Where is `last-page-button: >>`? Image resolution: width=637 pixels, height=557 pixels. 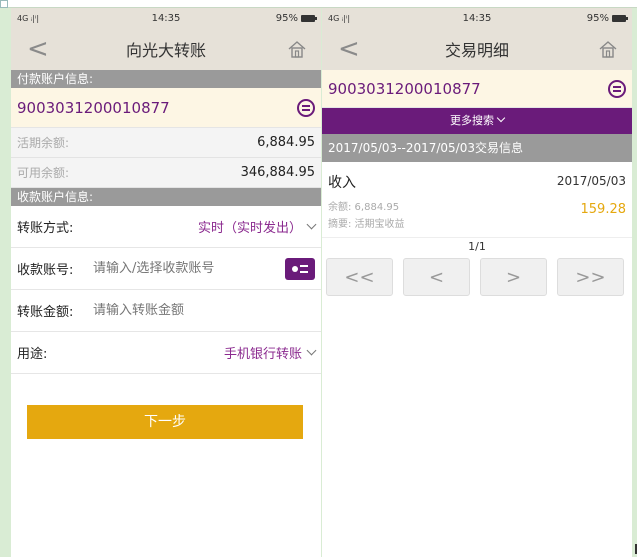 last-page-button: >> is located at coordinates (590, 277).